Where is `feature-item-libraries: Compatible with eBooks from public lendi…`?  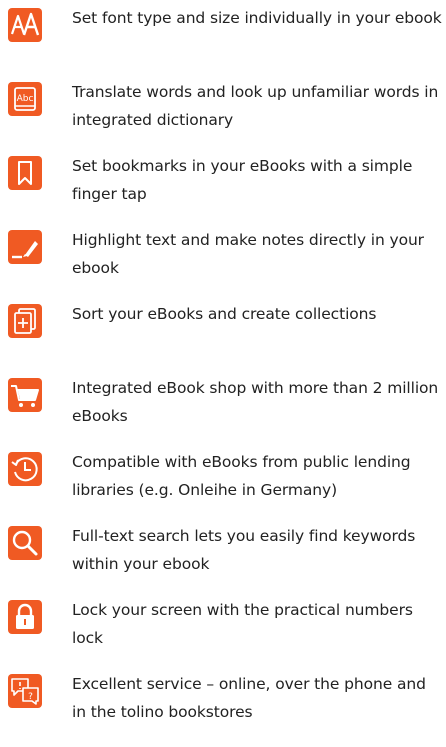
feature-item-libraries: Compatible with eBooks from public lendi… is located at coordinates (223, 483).